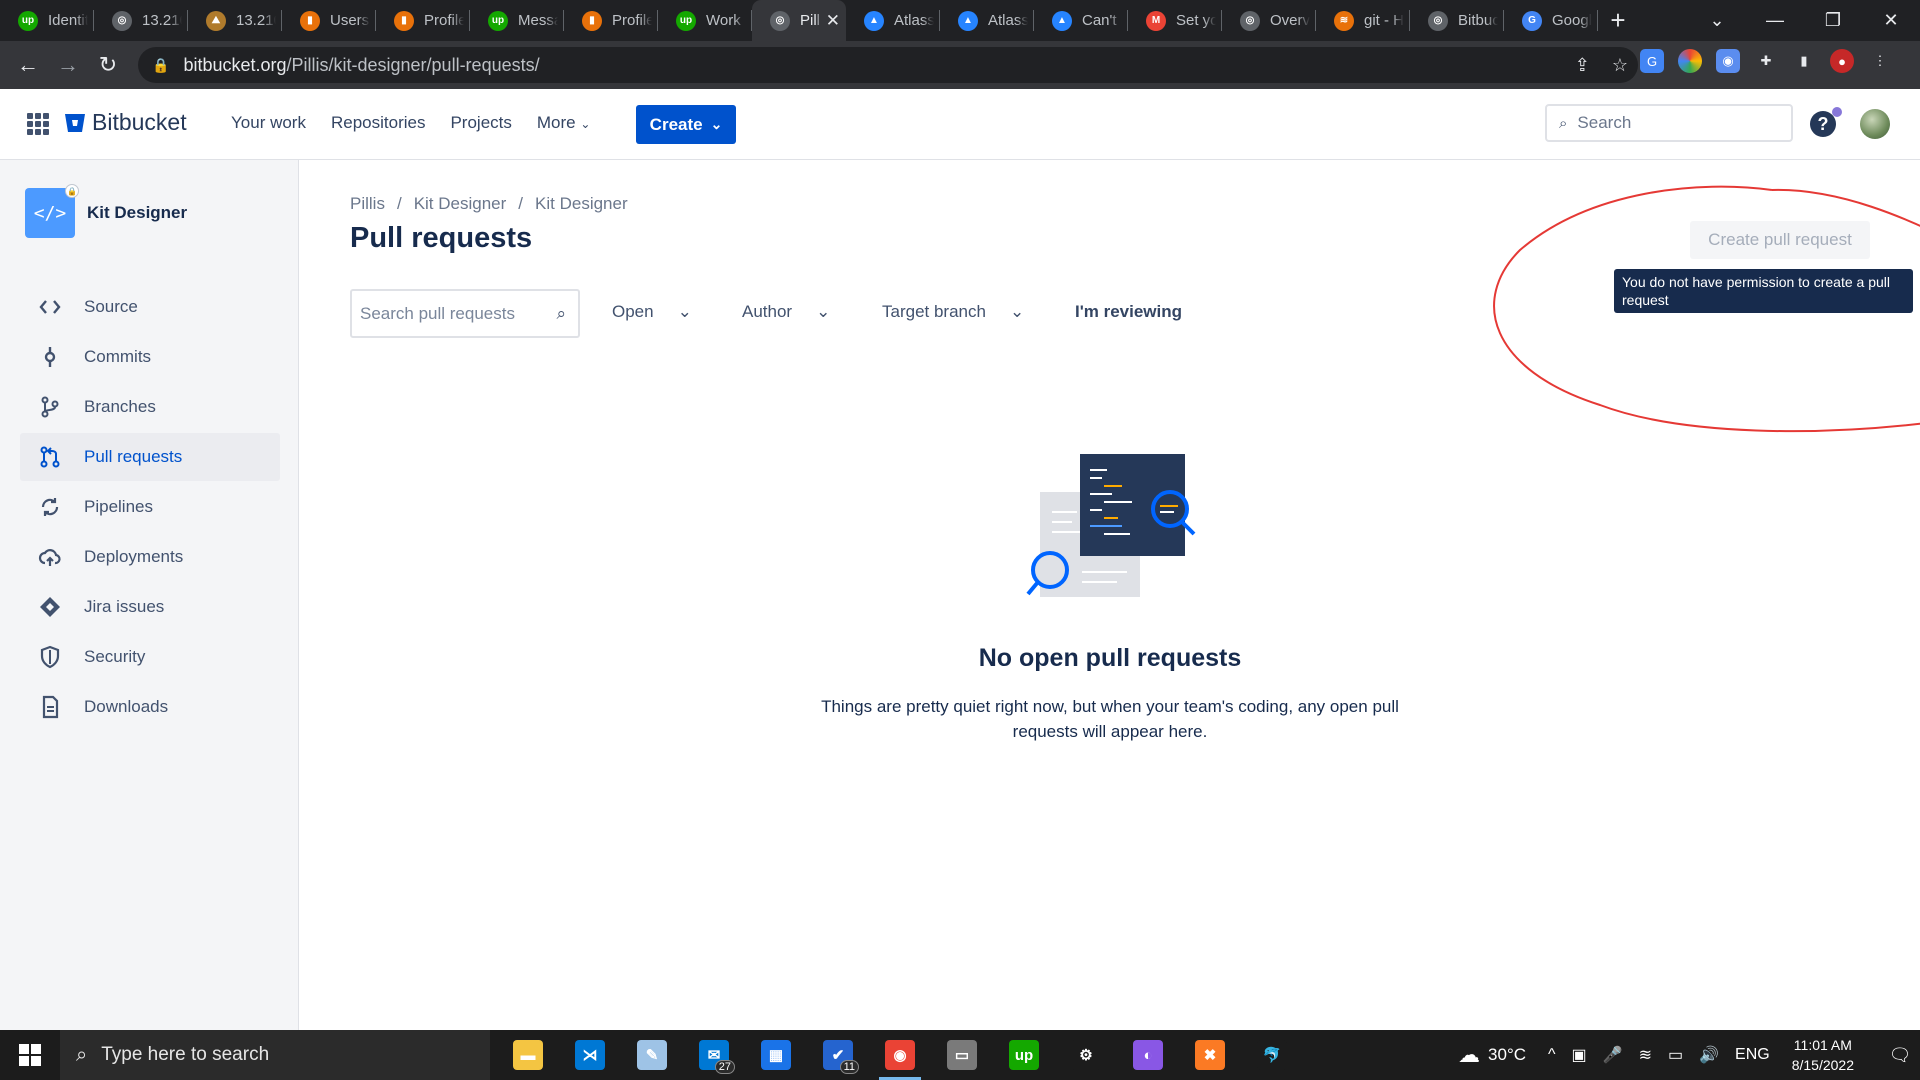 The image size is (1920, 1080). What do you see at coordinates (776, 1055) in the screenshot?
I see `taskbar-app-calendar: ▦` at bounding box center [776, 1055].